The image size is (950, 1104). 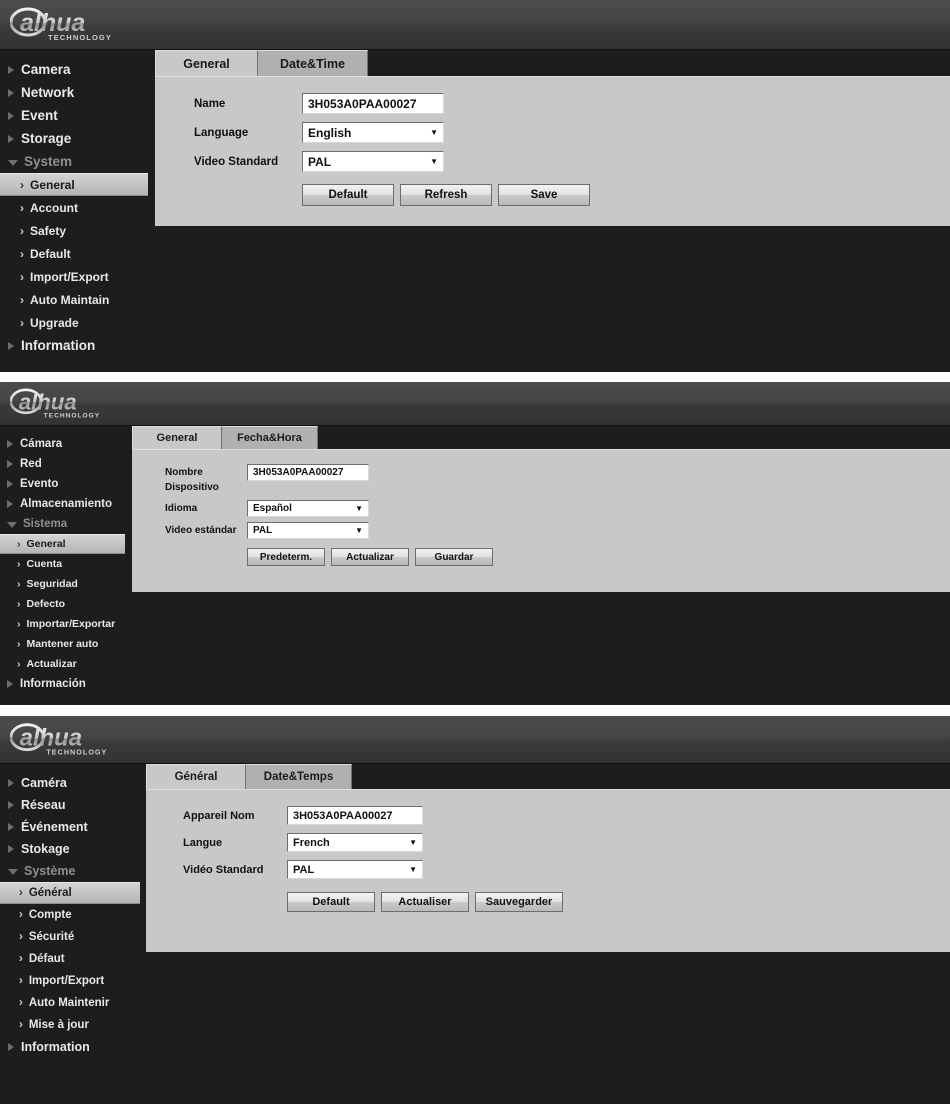 I want to click on refresh-button: Actualiser, so click(x=425, y=902).